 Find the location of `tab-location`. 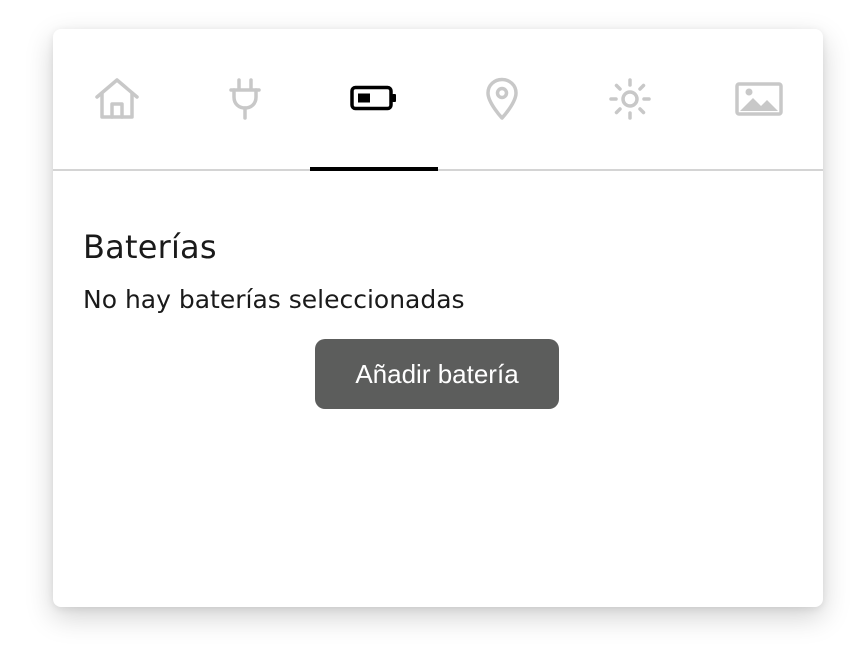

tab-location is located at coordinates (502, 99).